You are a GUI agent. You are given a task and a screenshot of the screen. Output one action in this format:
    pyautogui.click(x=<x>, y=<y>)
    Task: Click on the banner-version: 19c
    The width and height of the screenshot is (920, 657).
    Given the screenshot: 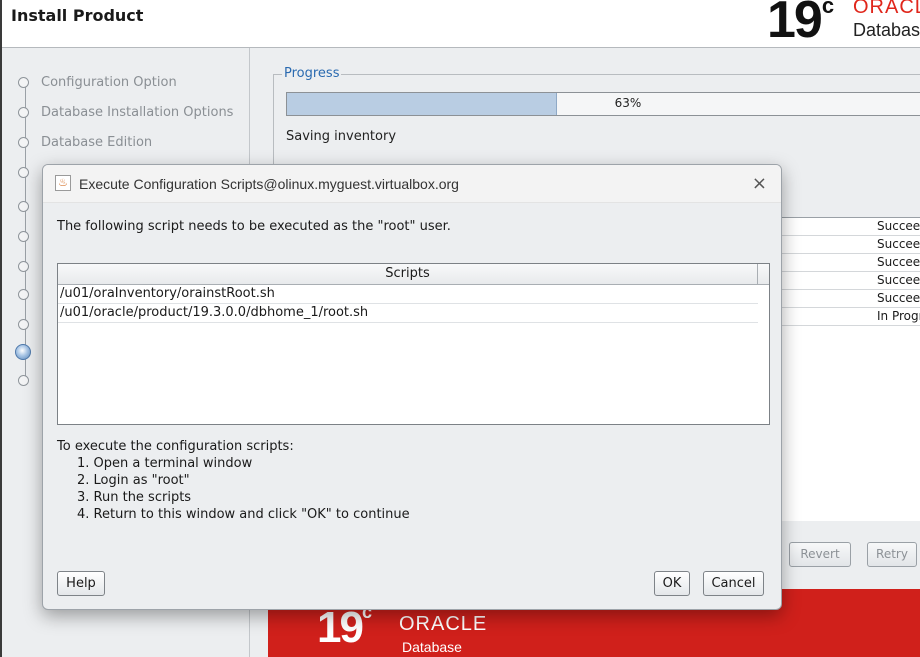 What is the action you would take?
    pyautogui.click(x=344, y=627)
    